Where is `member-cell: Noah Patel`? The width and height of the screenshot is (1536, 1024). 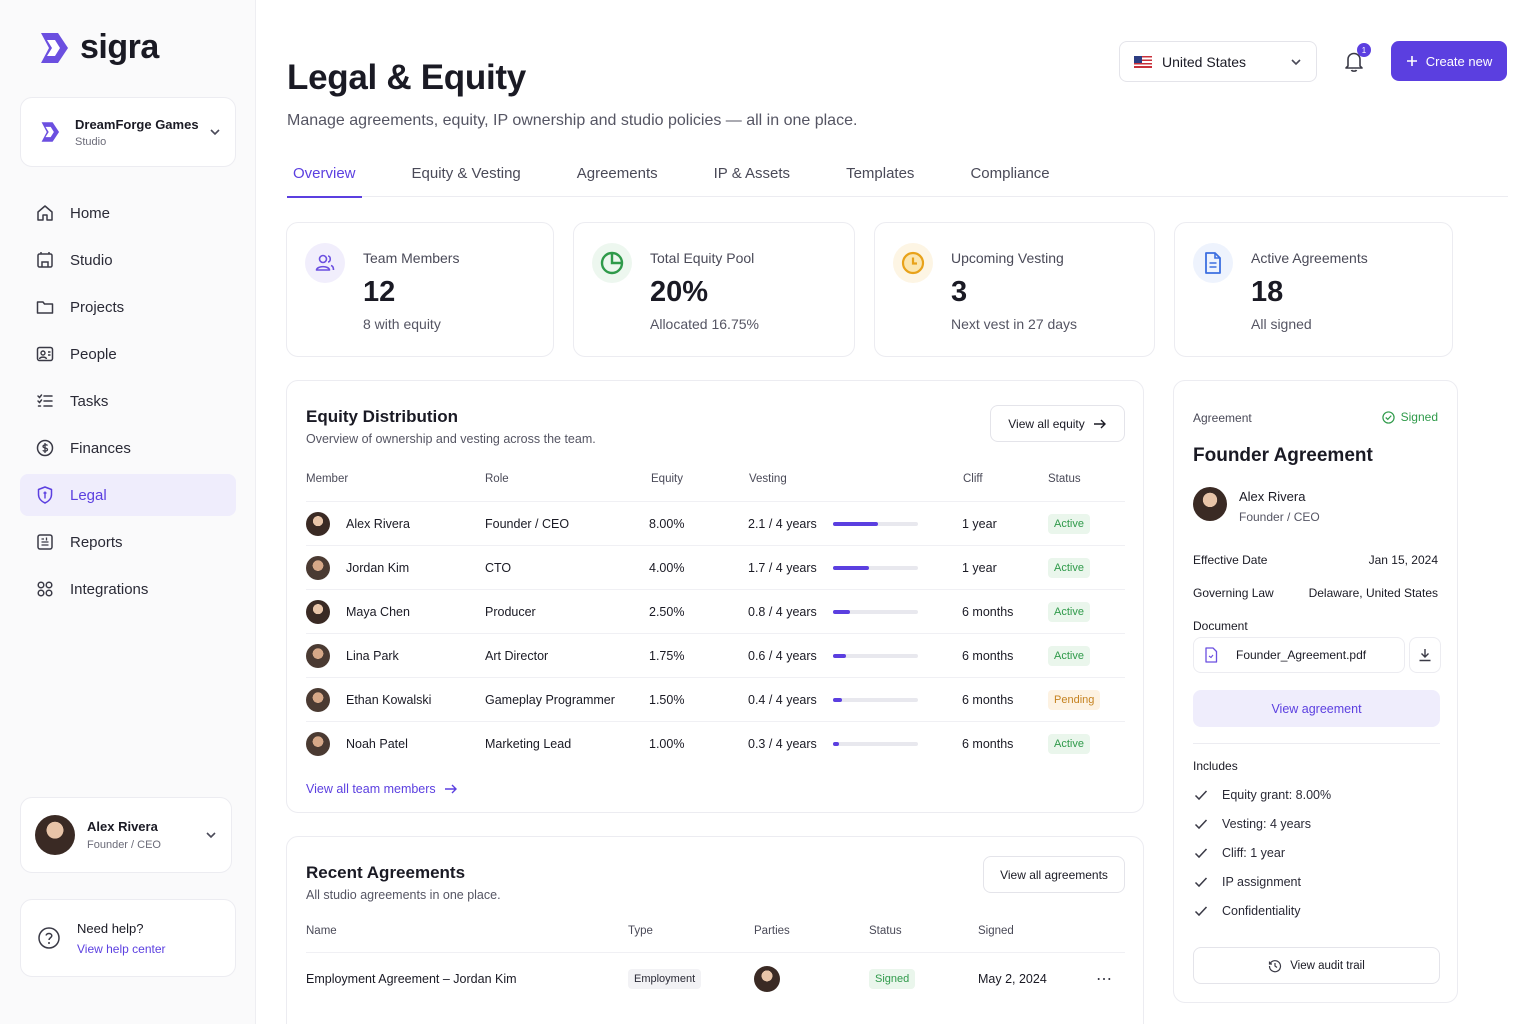
member-cell: Noah Patel is located at coordinates (357, 744).